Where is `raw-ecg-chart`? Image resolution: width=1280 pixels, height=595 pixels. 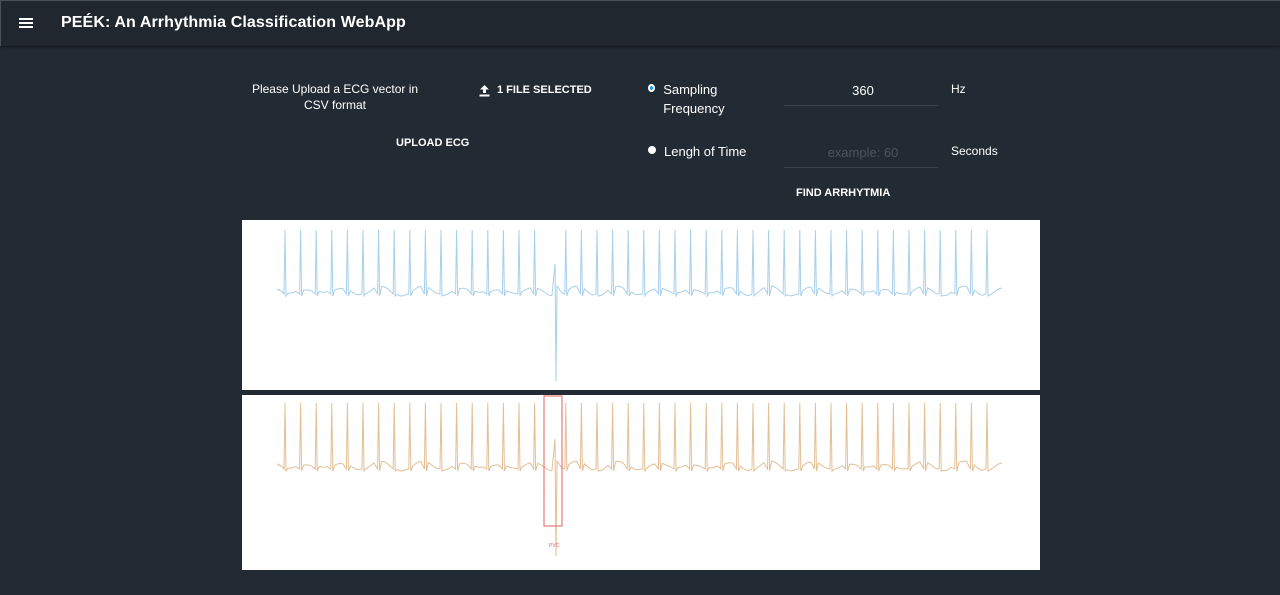 raw-ecg-chart is located at coordinates (640, 305).